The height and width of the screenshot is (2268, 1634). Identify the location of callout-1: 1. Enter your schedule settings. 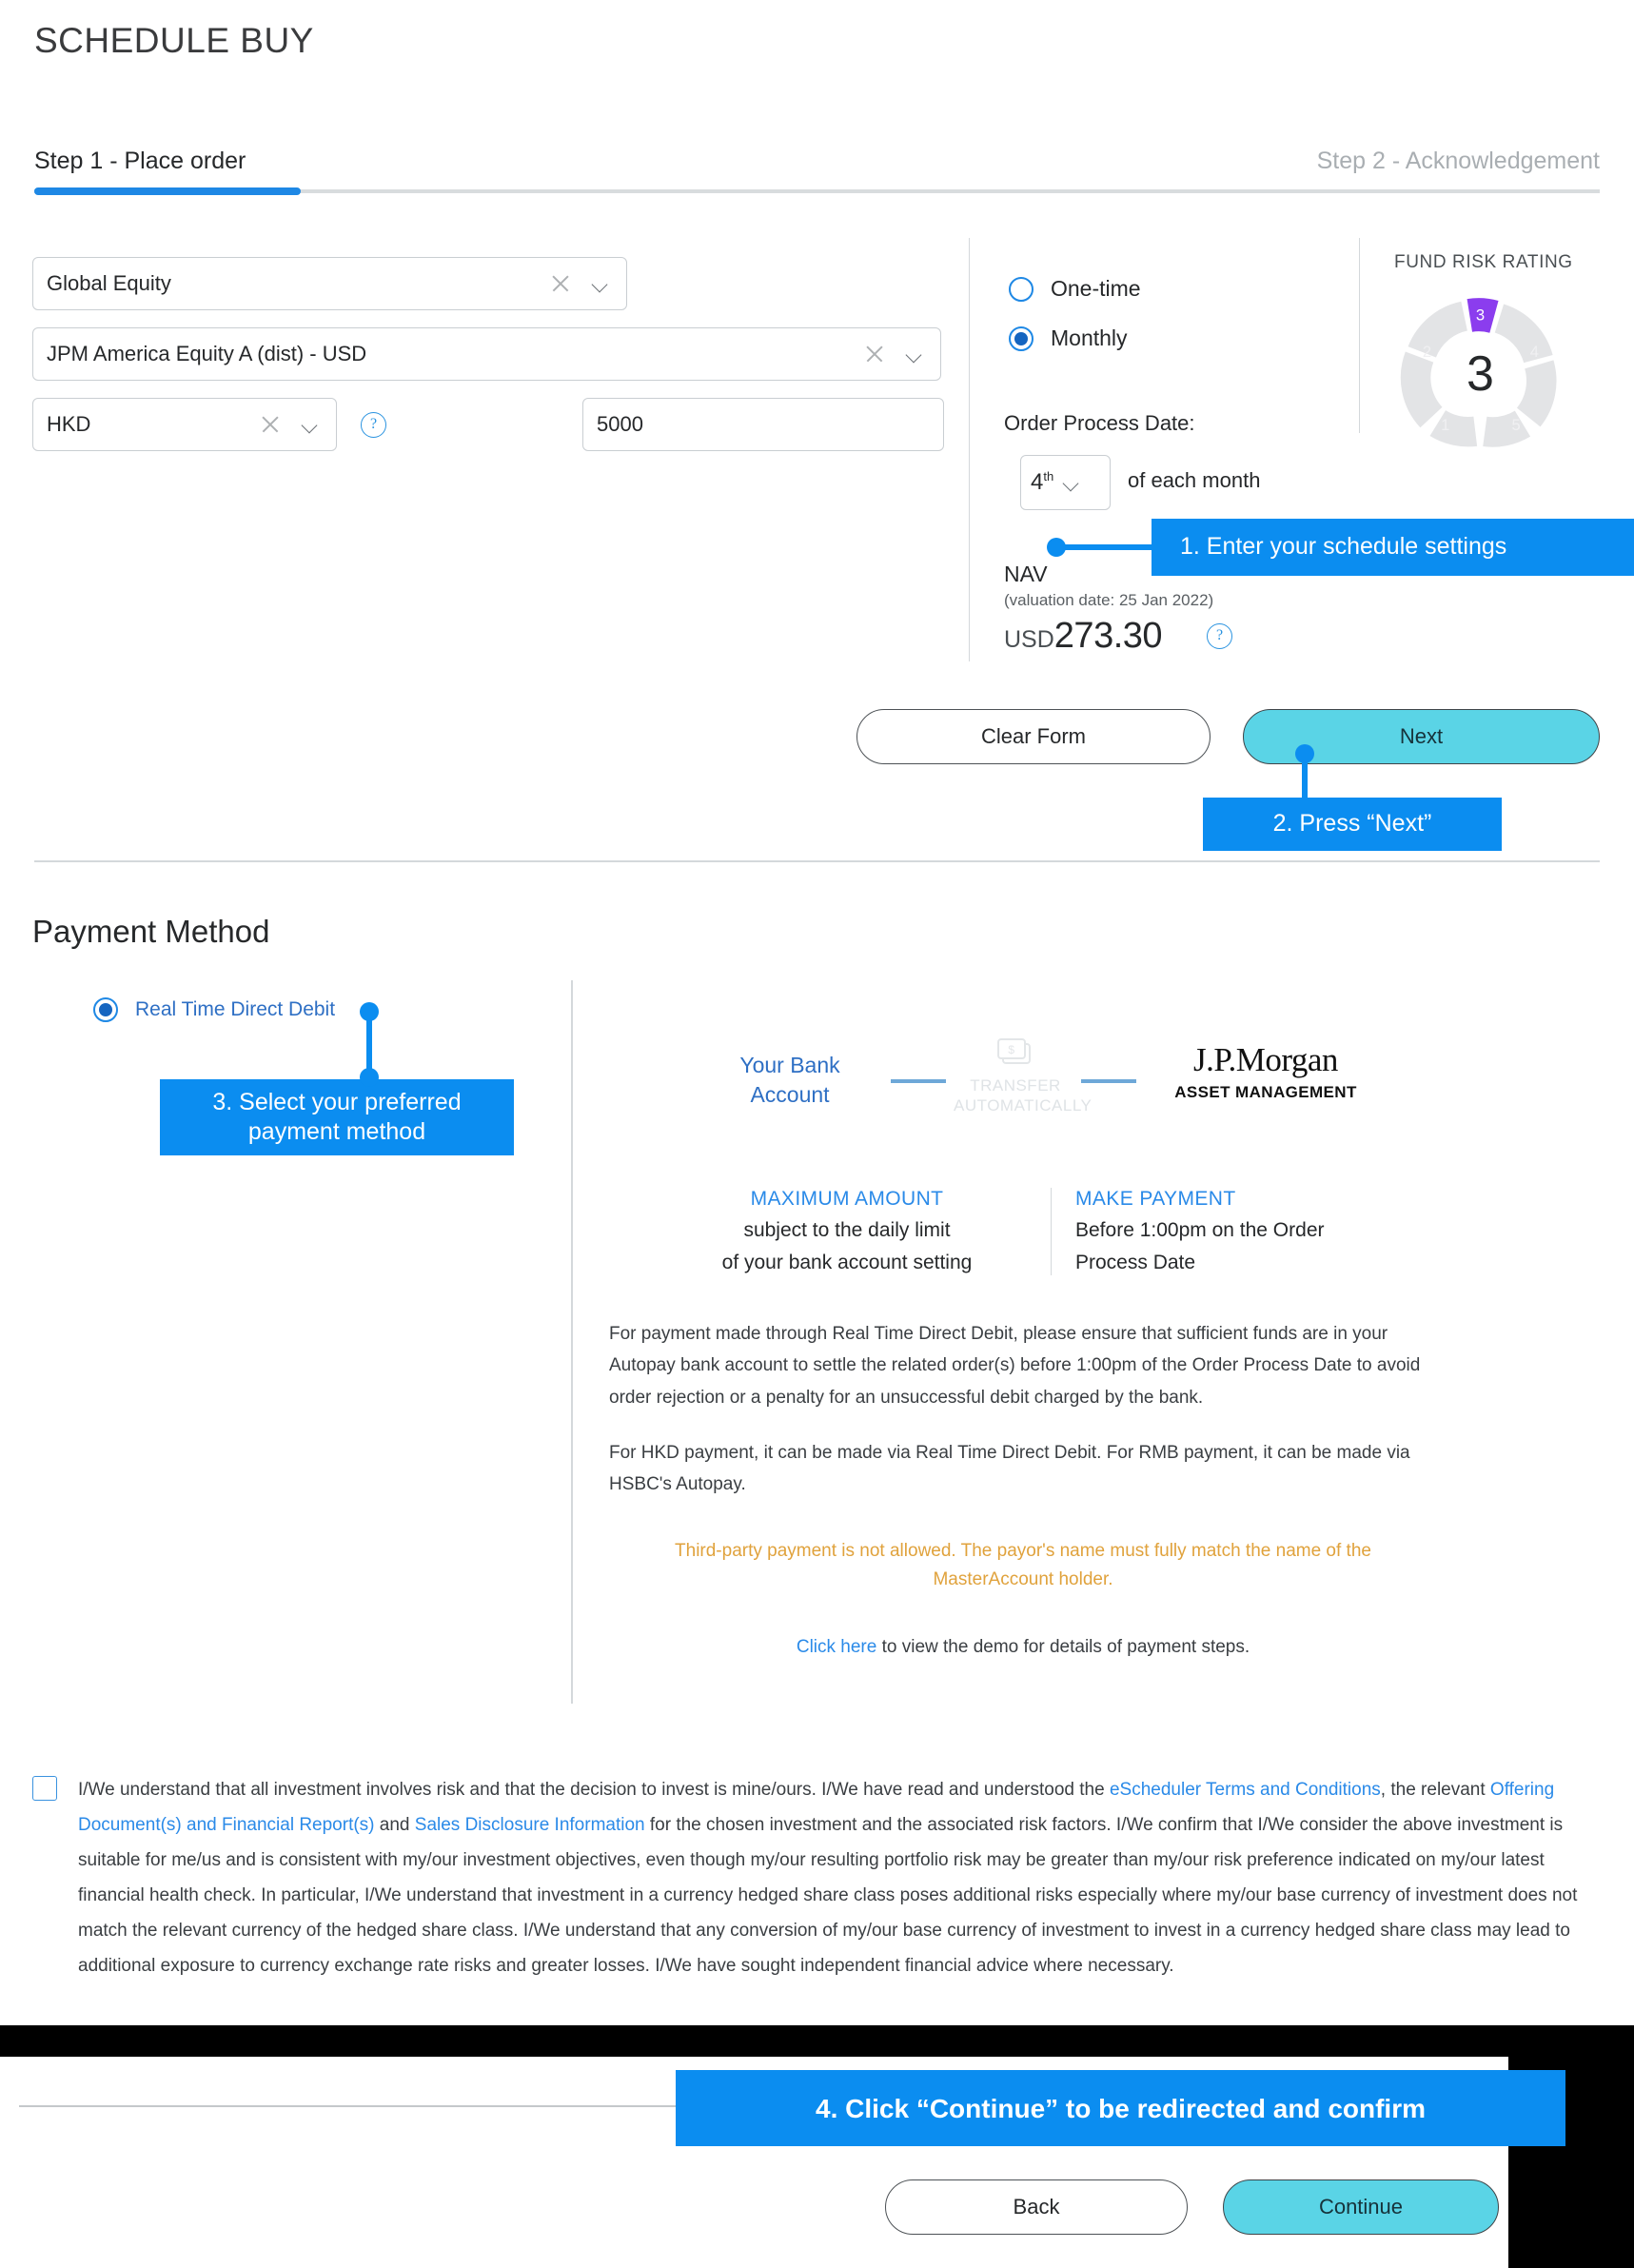
(1393, 548).